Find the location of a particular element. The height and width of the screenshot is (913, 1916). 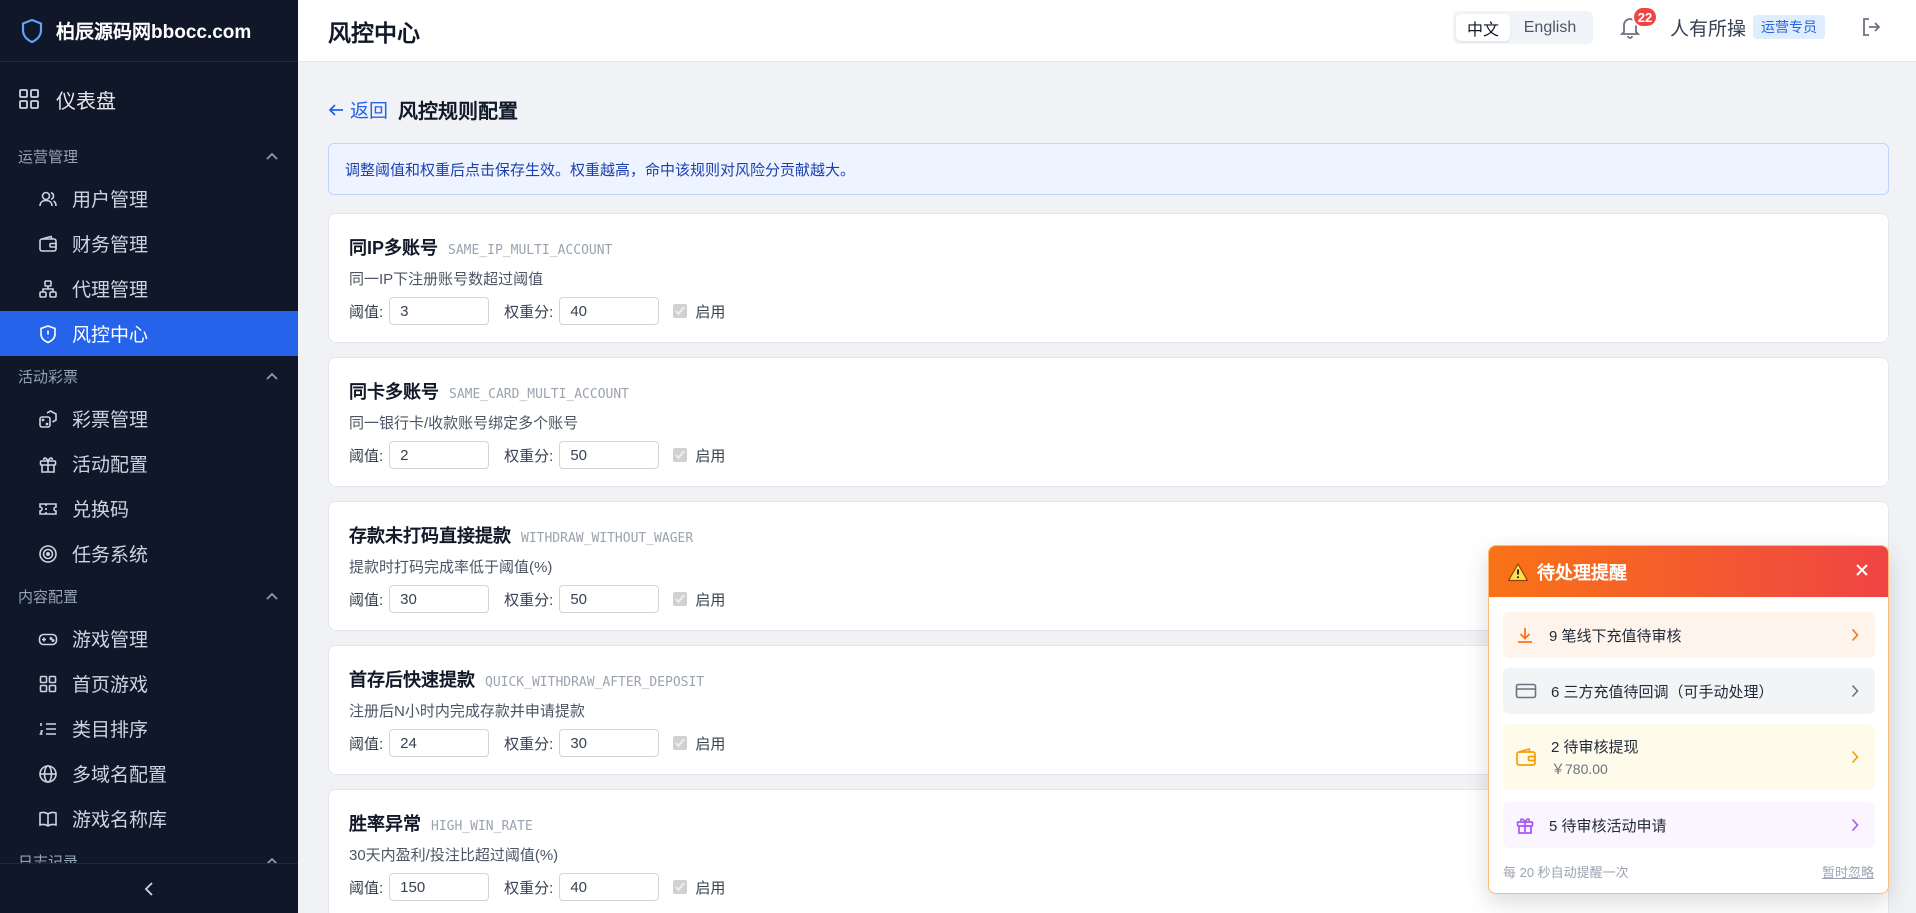

sidebar-item-activity-config: 活动配置 is located at coordinates (149, 463).